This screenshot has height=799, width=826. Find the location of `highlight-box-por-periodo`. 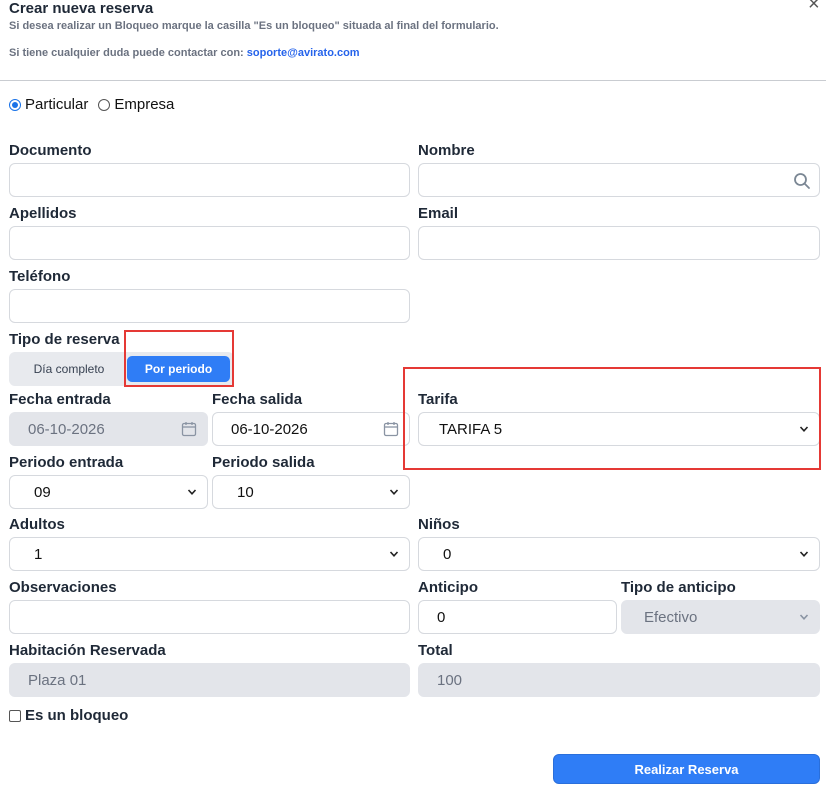

highlight-box-por-periodo is located at coordinates (179, 358).